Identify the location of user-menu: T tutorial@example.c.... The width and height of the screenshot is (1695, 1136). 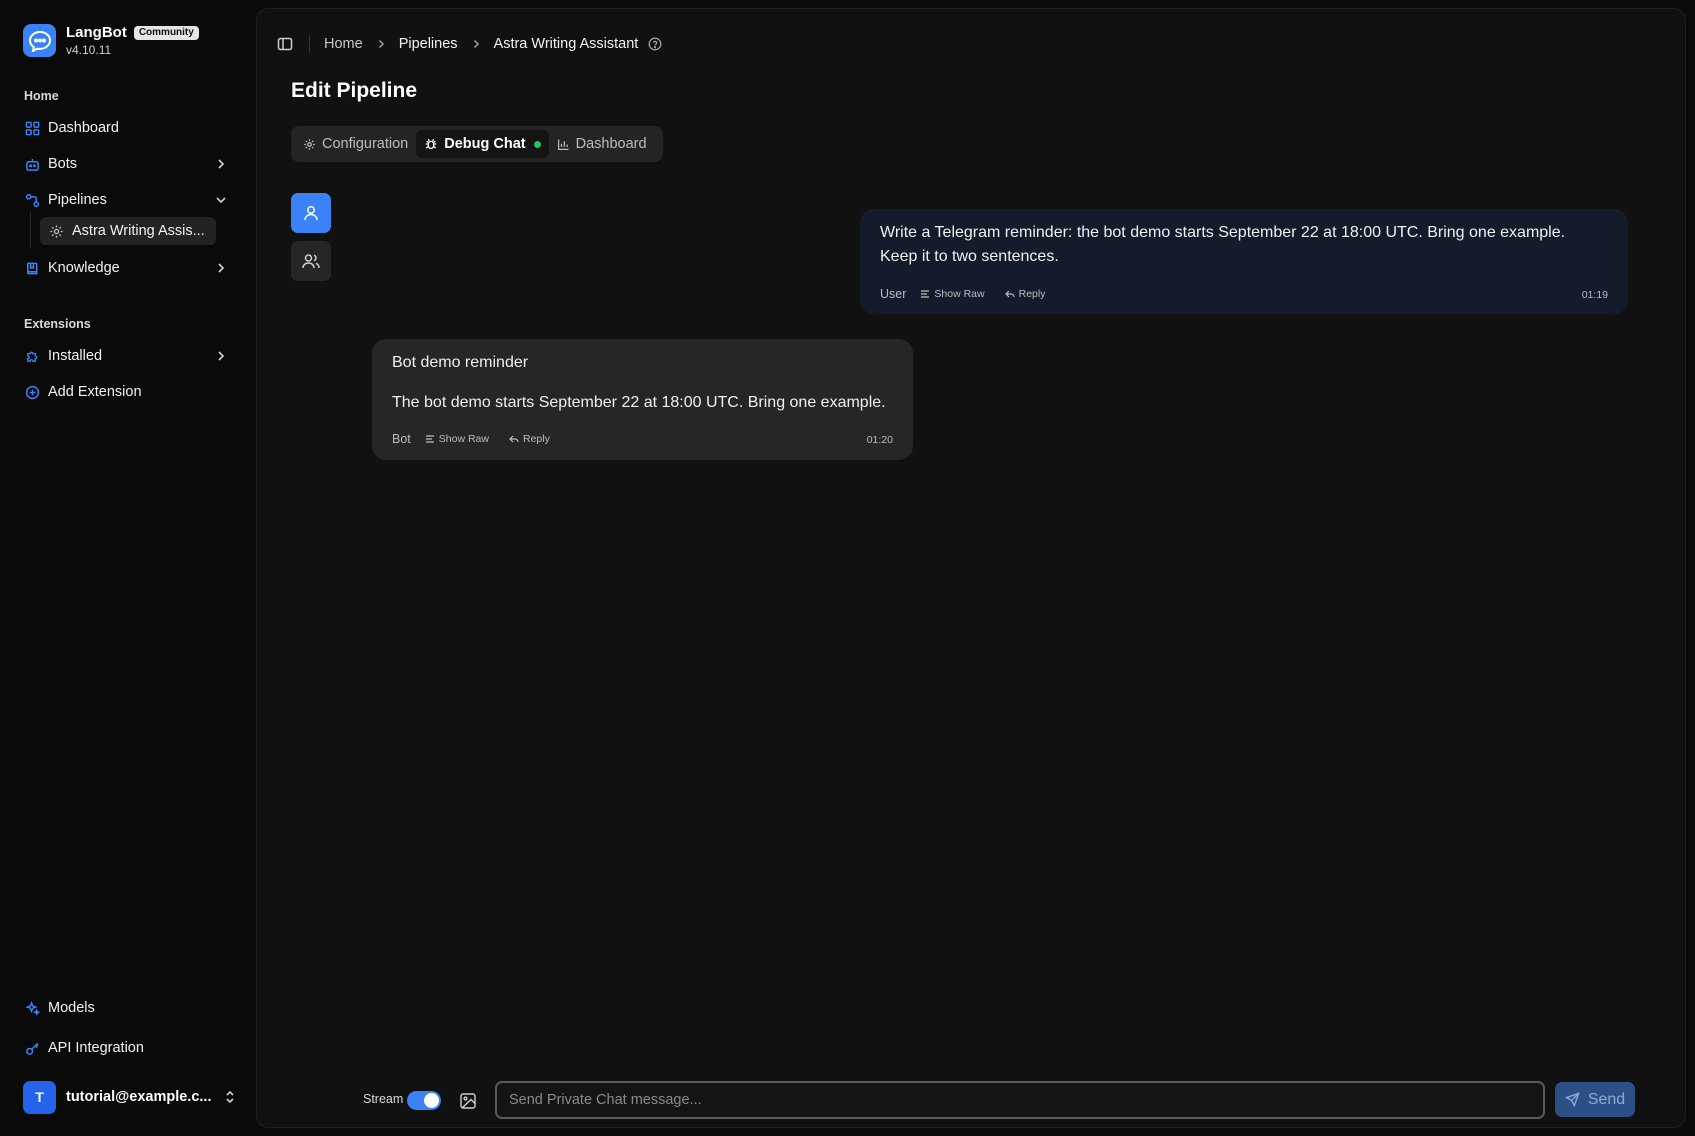
(130, 1097).